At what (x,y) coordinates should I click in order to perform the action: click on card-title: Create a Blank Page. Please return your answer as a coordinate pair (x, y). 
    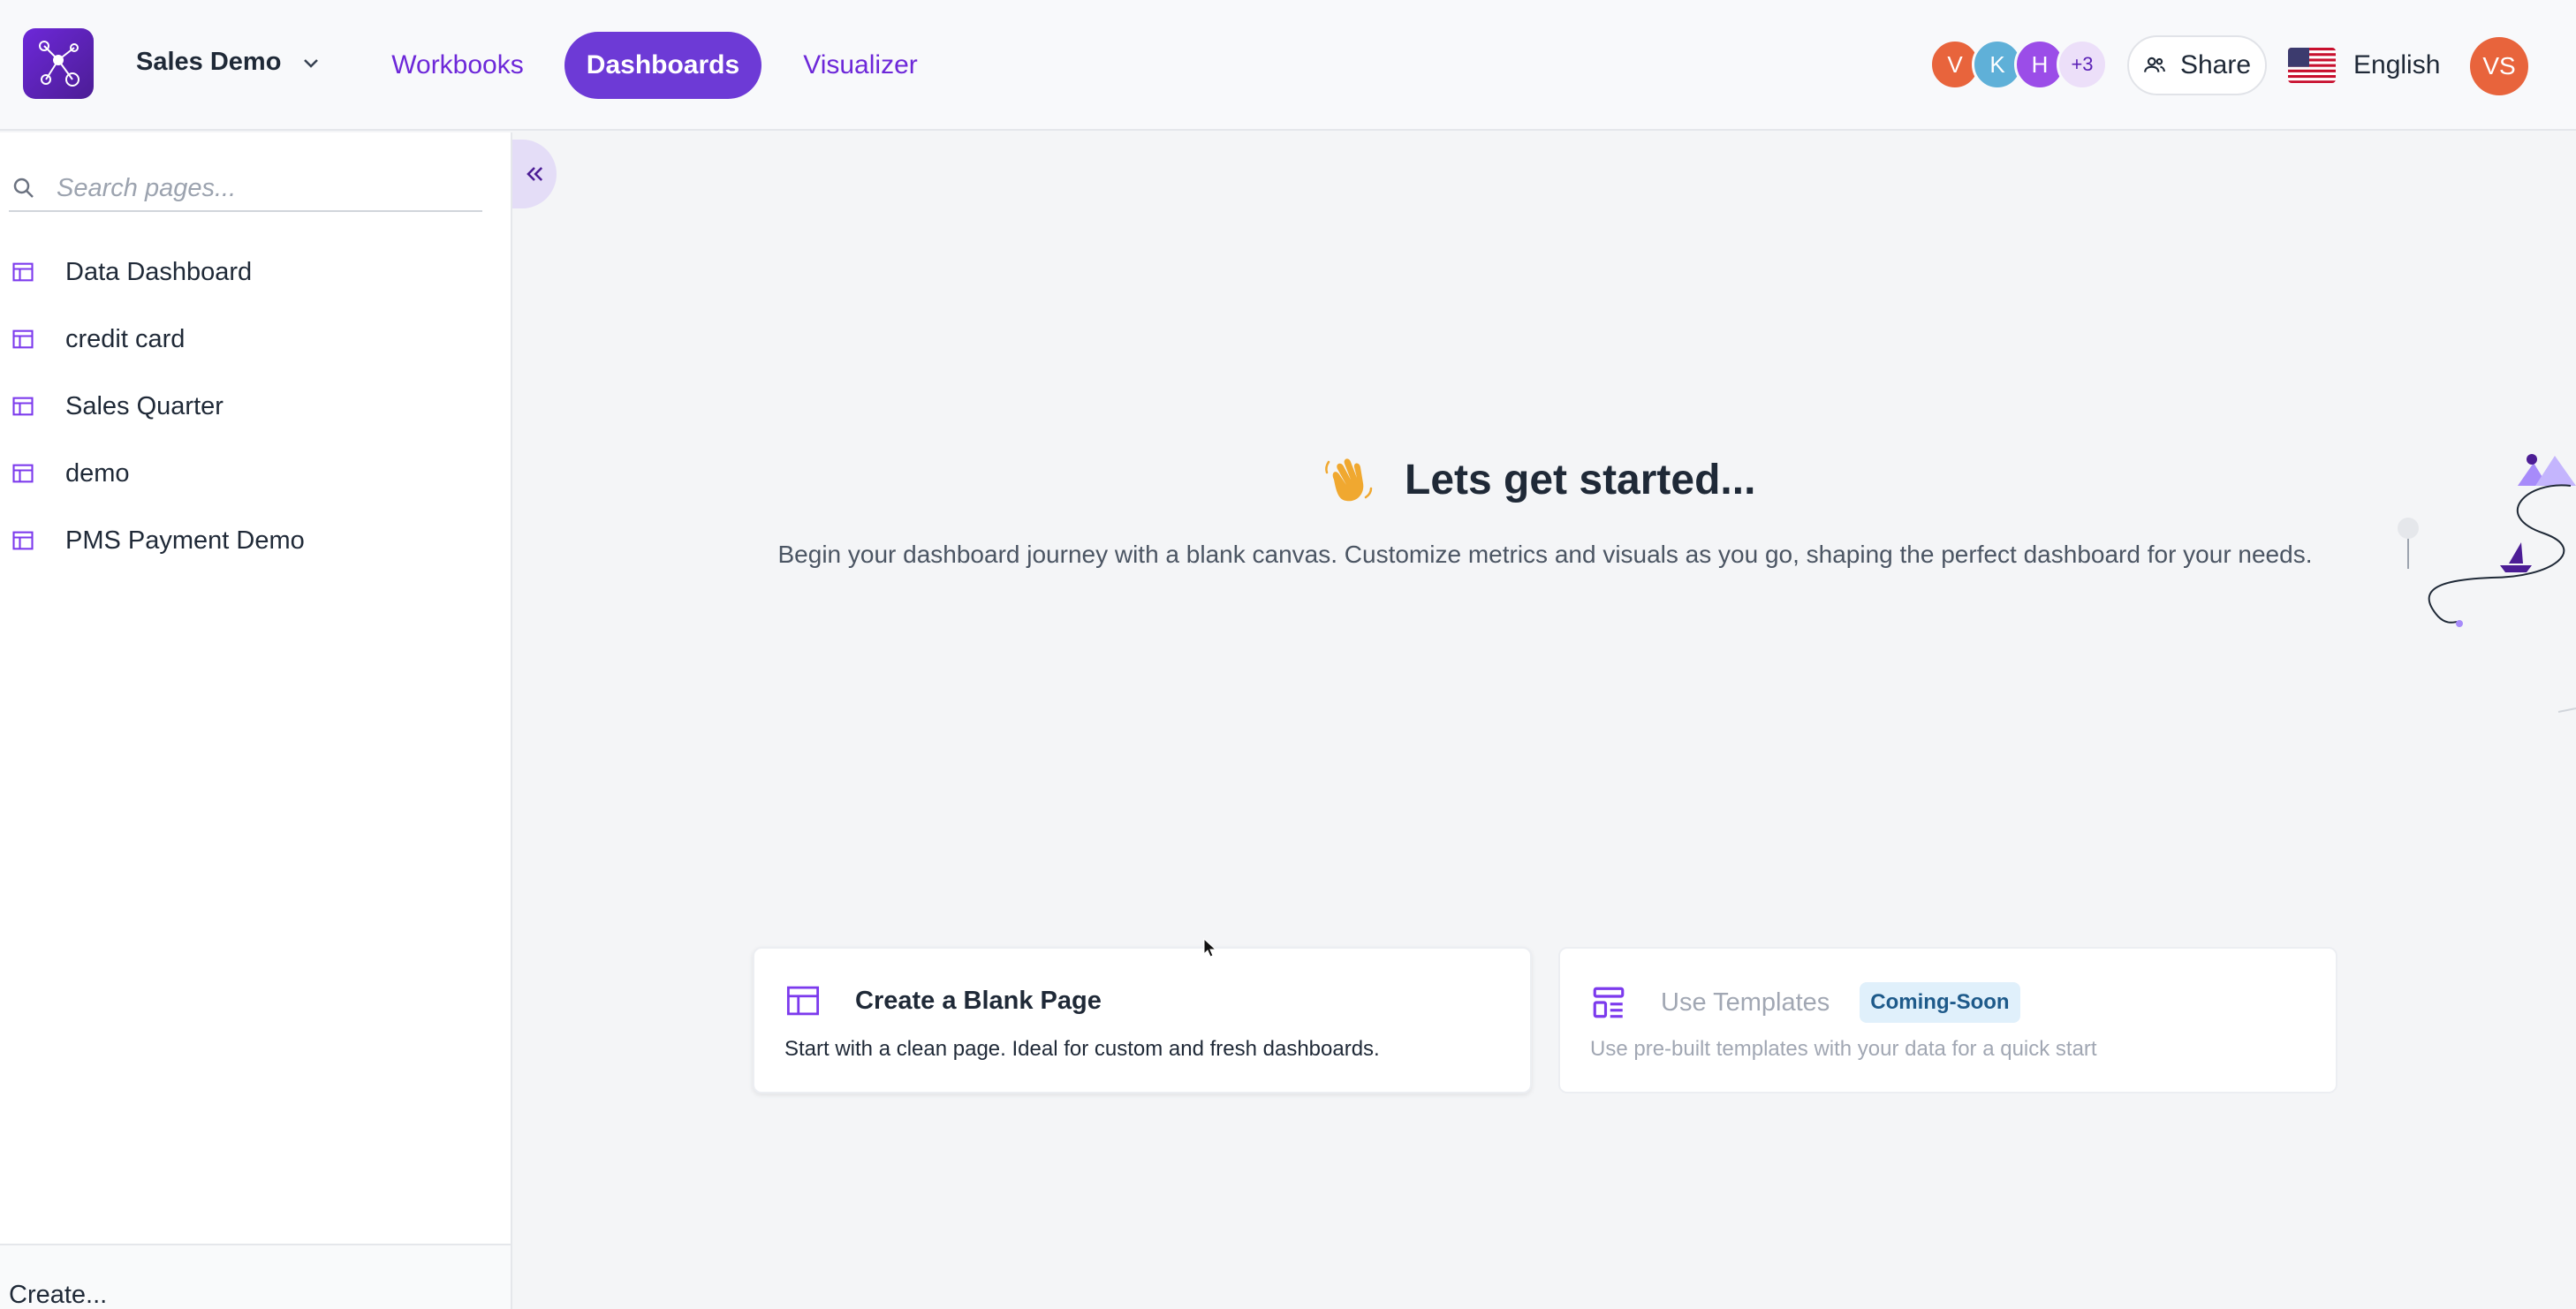
    Looking at the image, I should click on (979, 1000).